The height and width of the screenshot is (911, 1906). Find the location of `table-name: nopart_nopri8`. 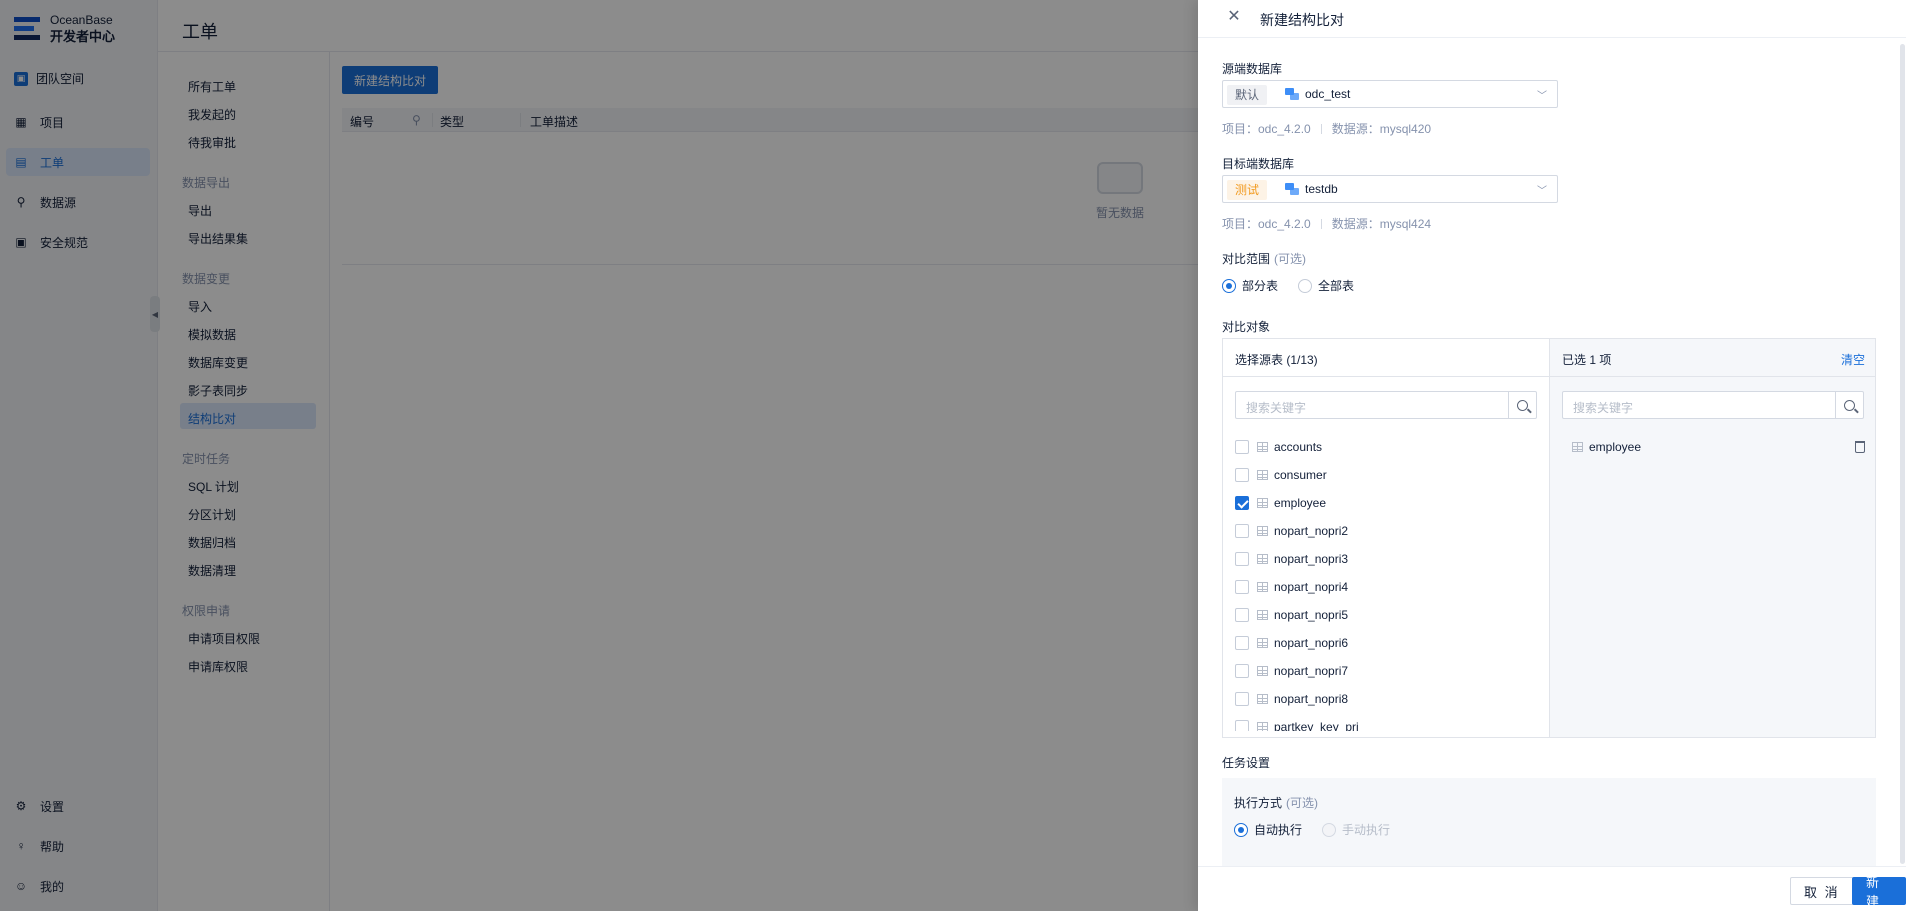

table-name: nopart_nopri8 is located at coordinates (1311, 699).